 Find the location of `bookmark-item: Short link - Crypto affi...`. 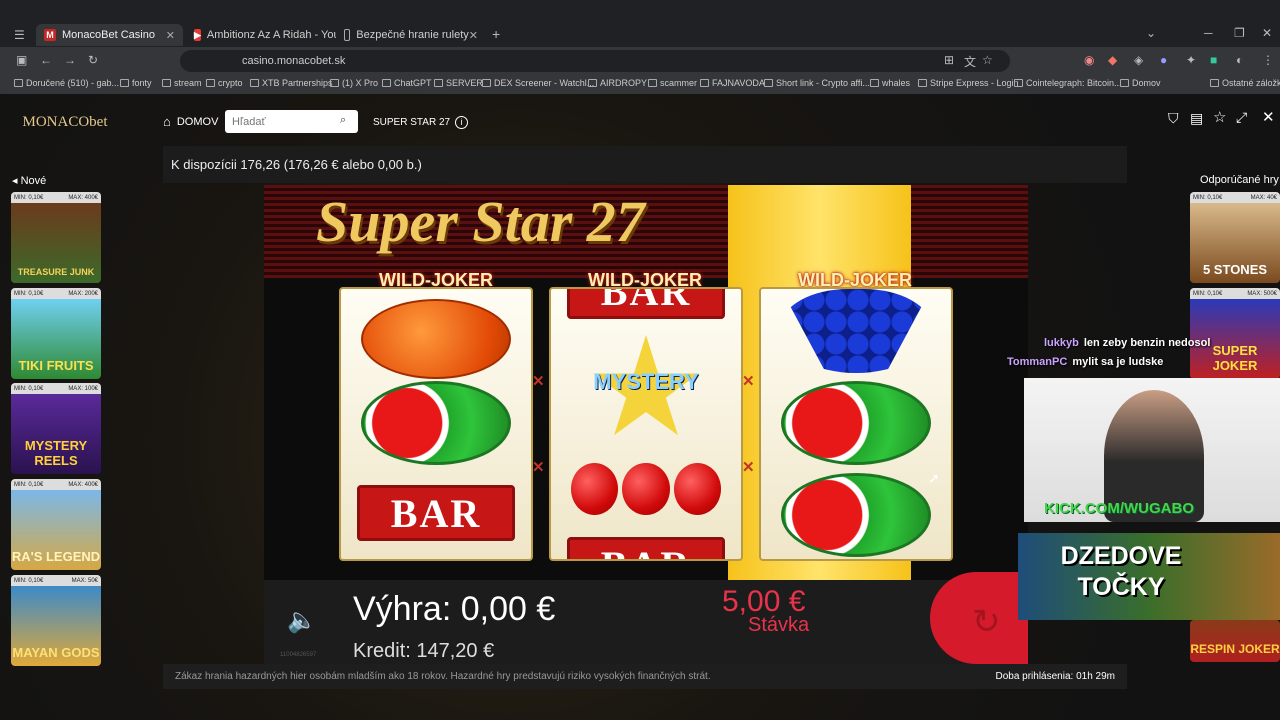

bookmark-item: Short link - Crypto affi... is located at coordinates (817, 83).